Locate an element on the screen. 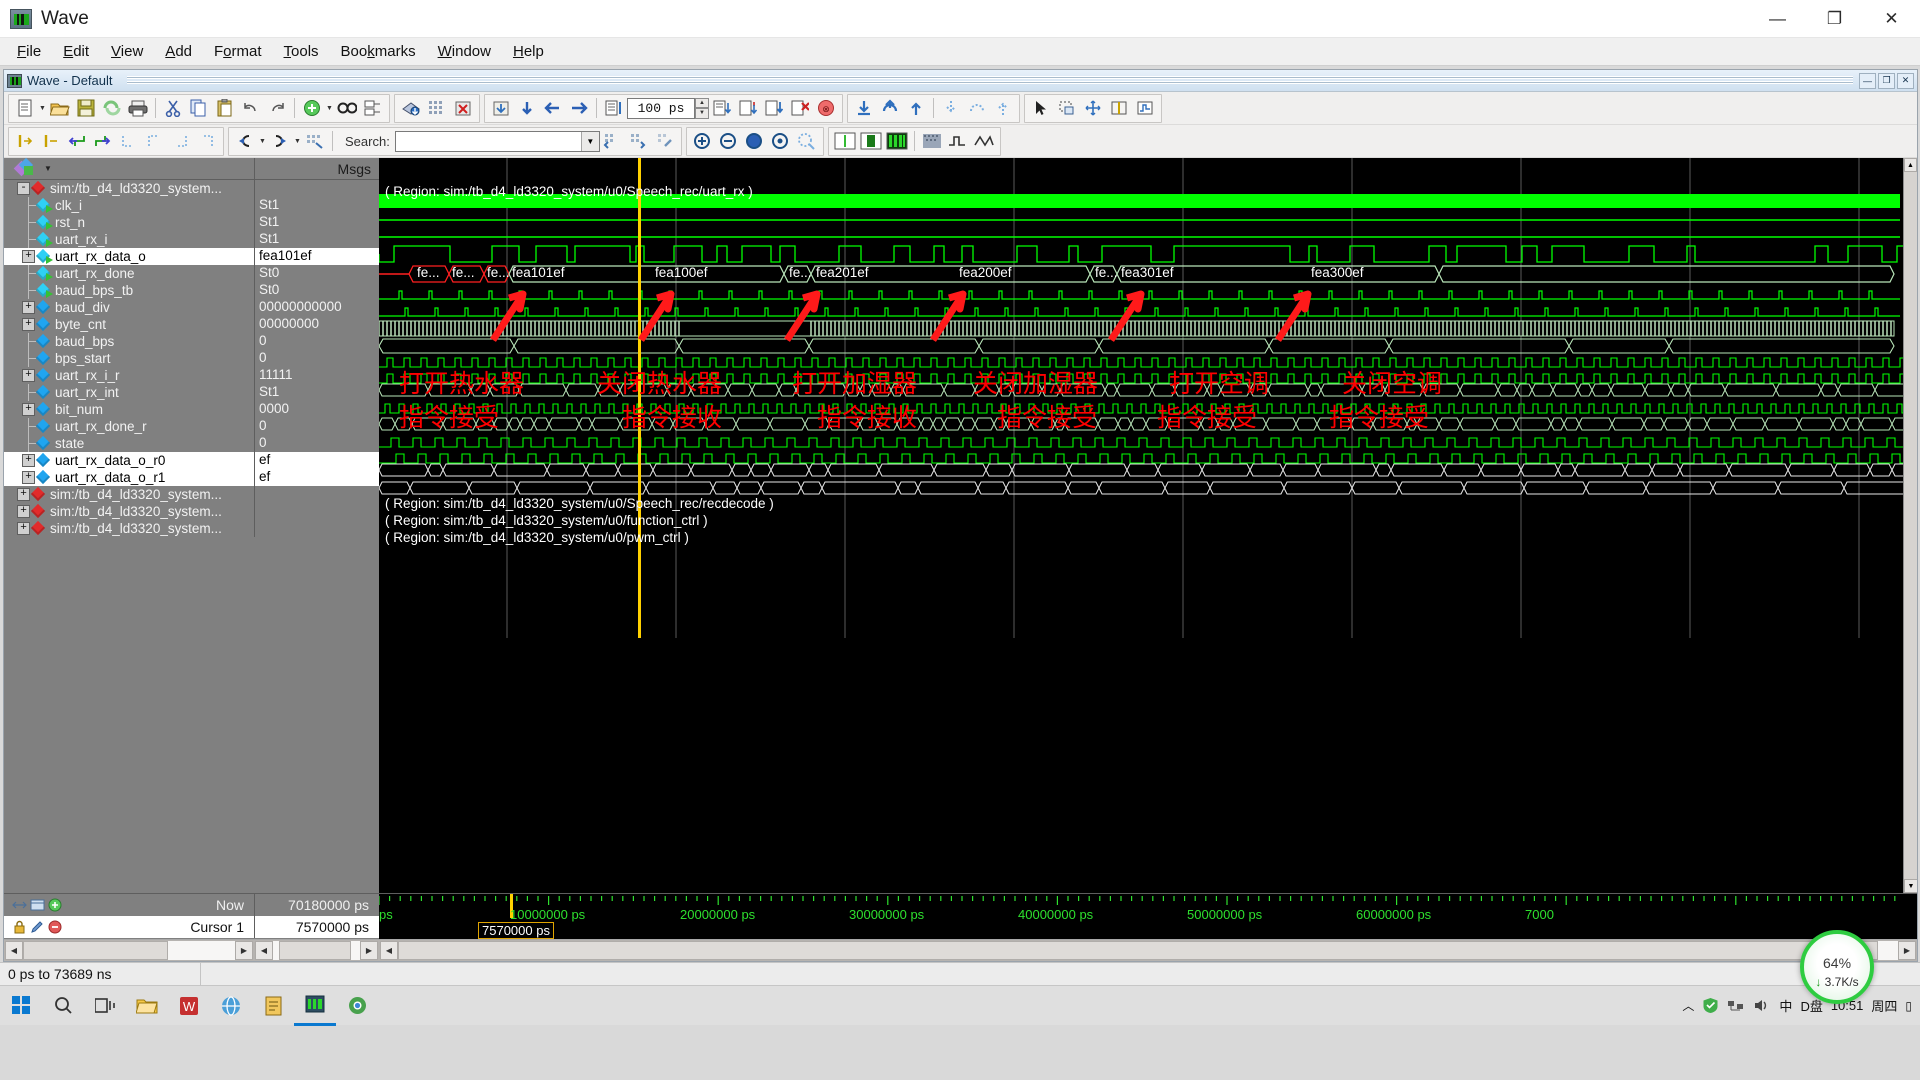 This screenshot has width=1920, height=1080. zoom-out-icon is located at coordinates (729, 141).